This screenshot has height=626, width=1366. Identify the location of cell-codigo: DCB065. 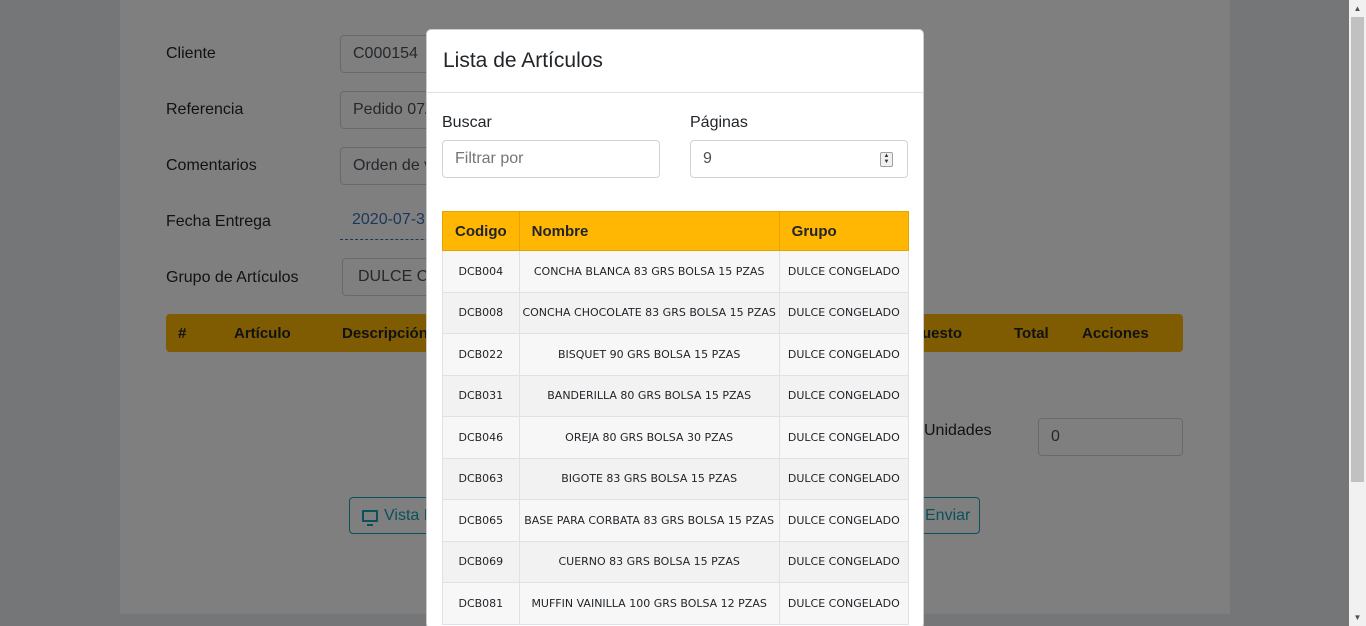
(481, 520).